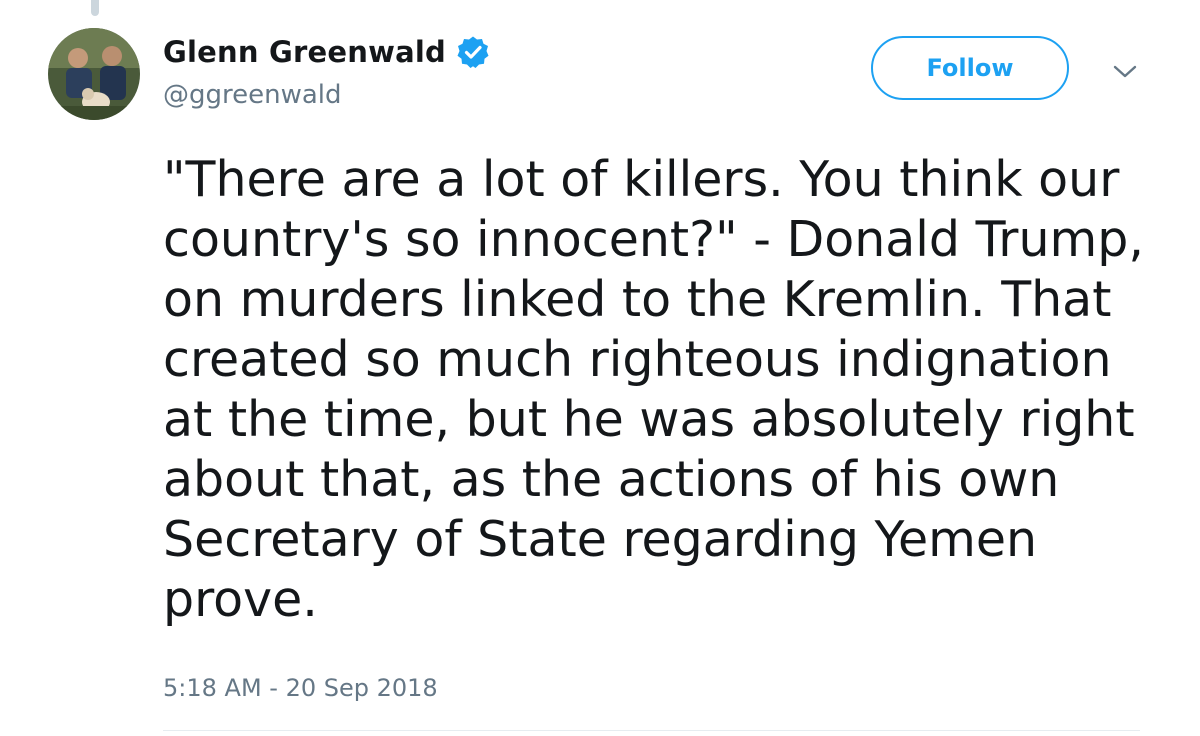 The height and width of the screenshot is (736, 1200). I want to click on tweet-timestamp: 5:18 AM - 20 Sep 2018, so click(300, 688).